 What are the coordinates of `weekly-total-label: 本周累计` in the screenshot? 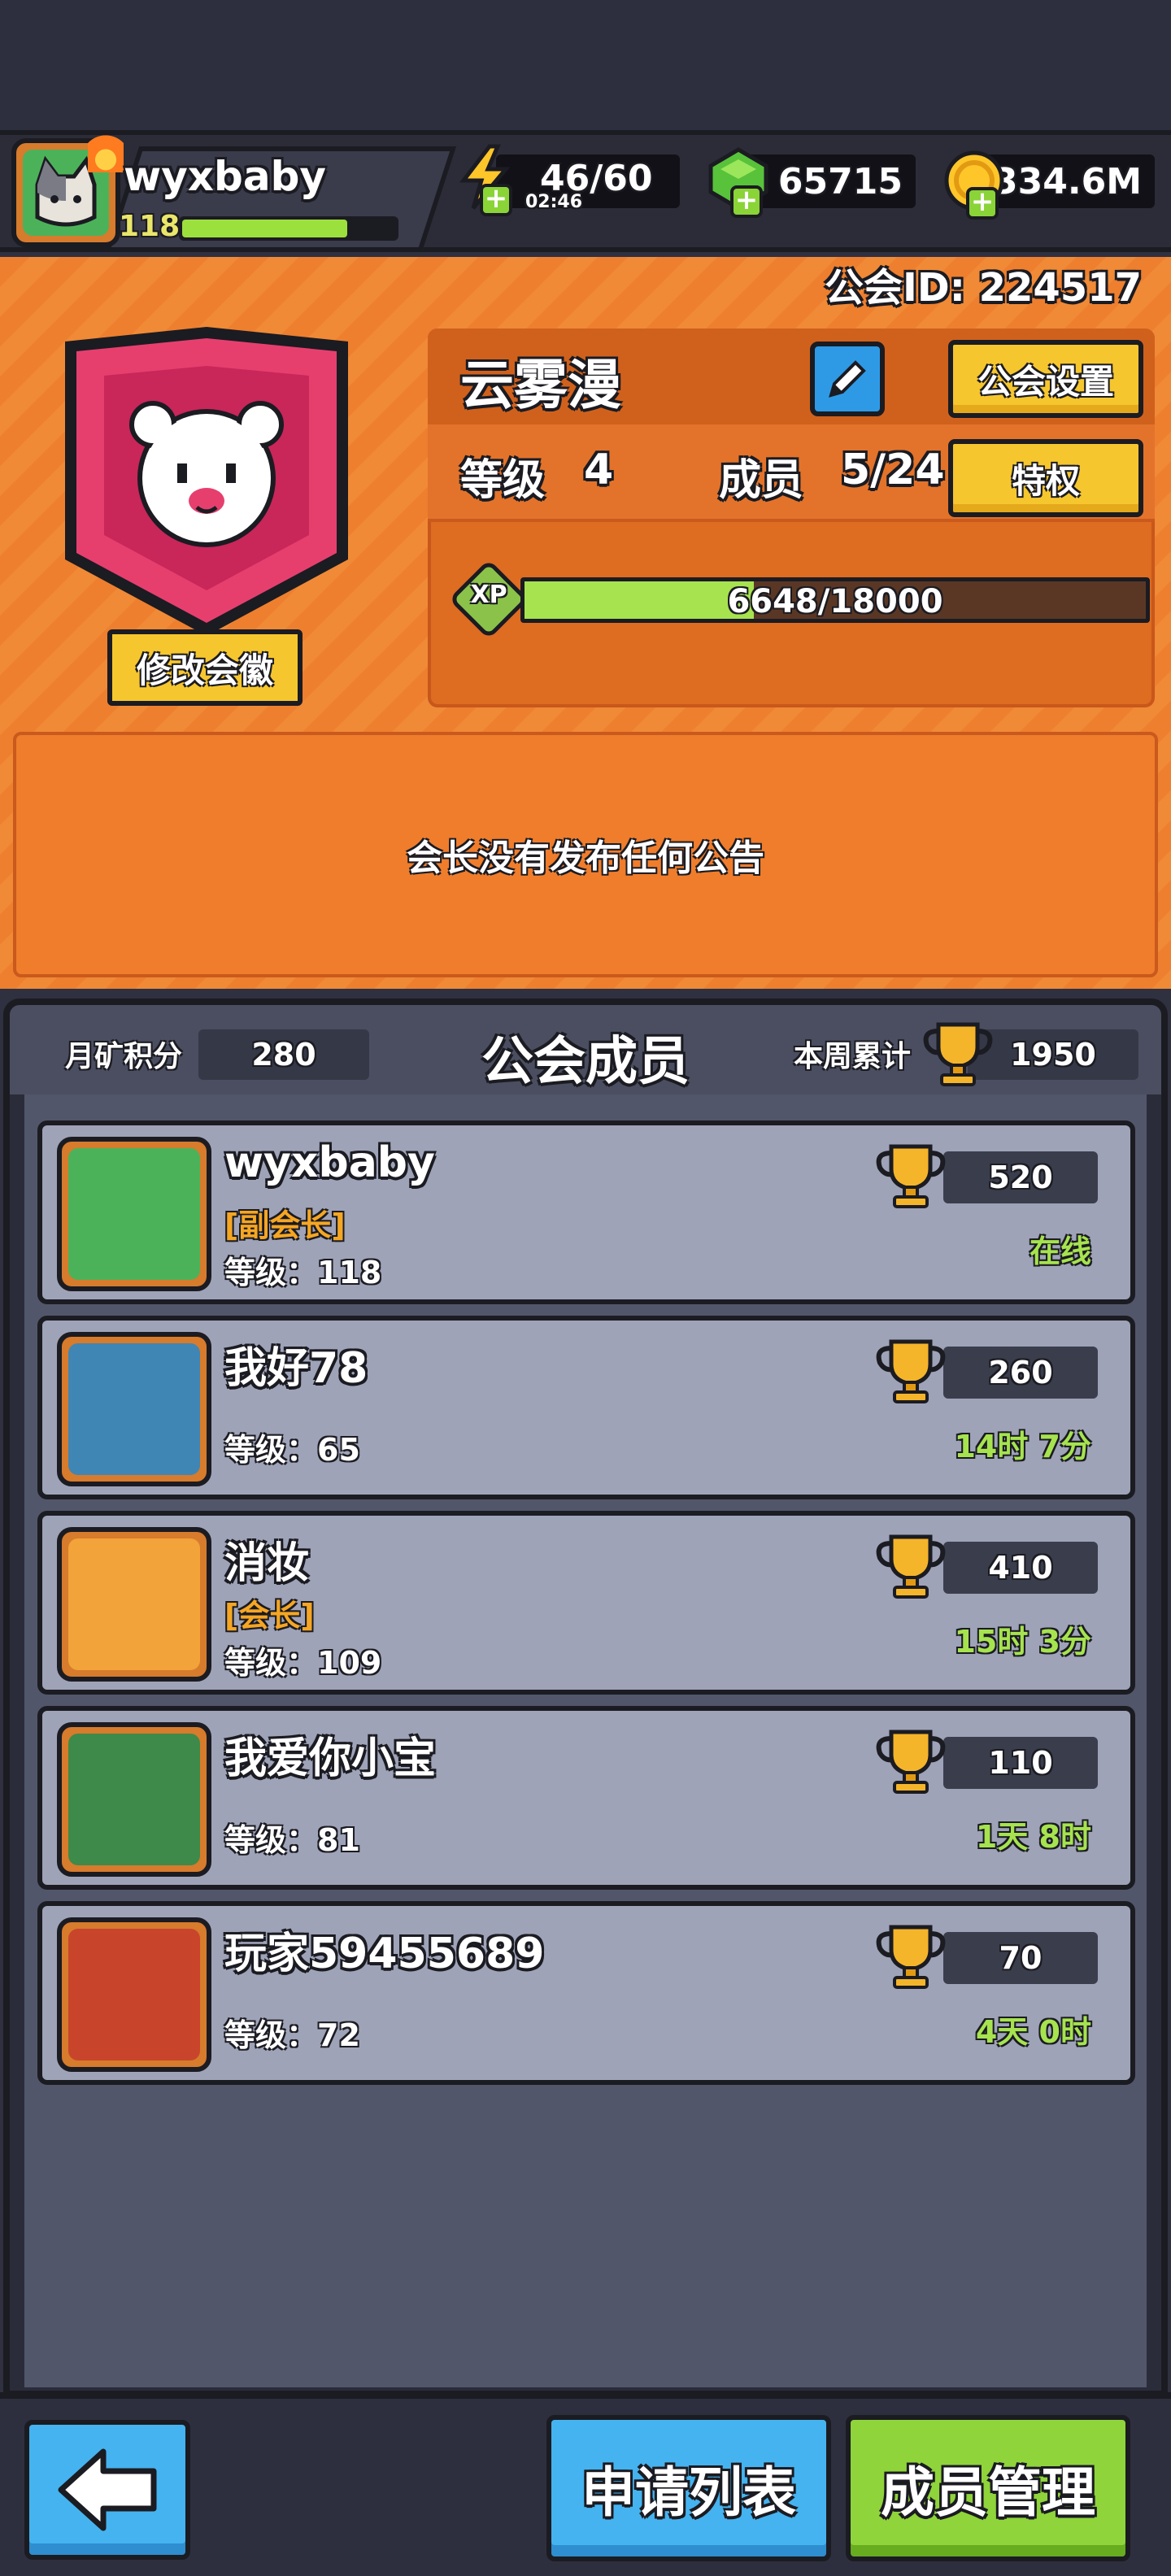 It's located at (853, 1056).